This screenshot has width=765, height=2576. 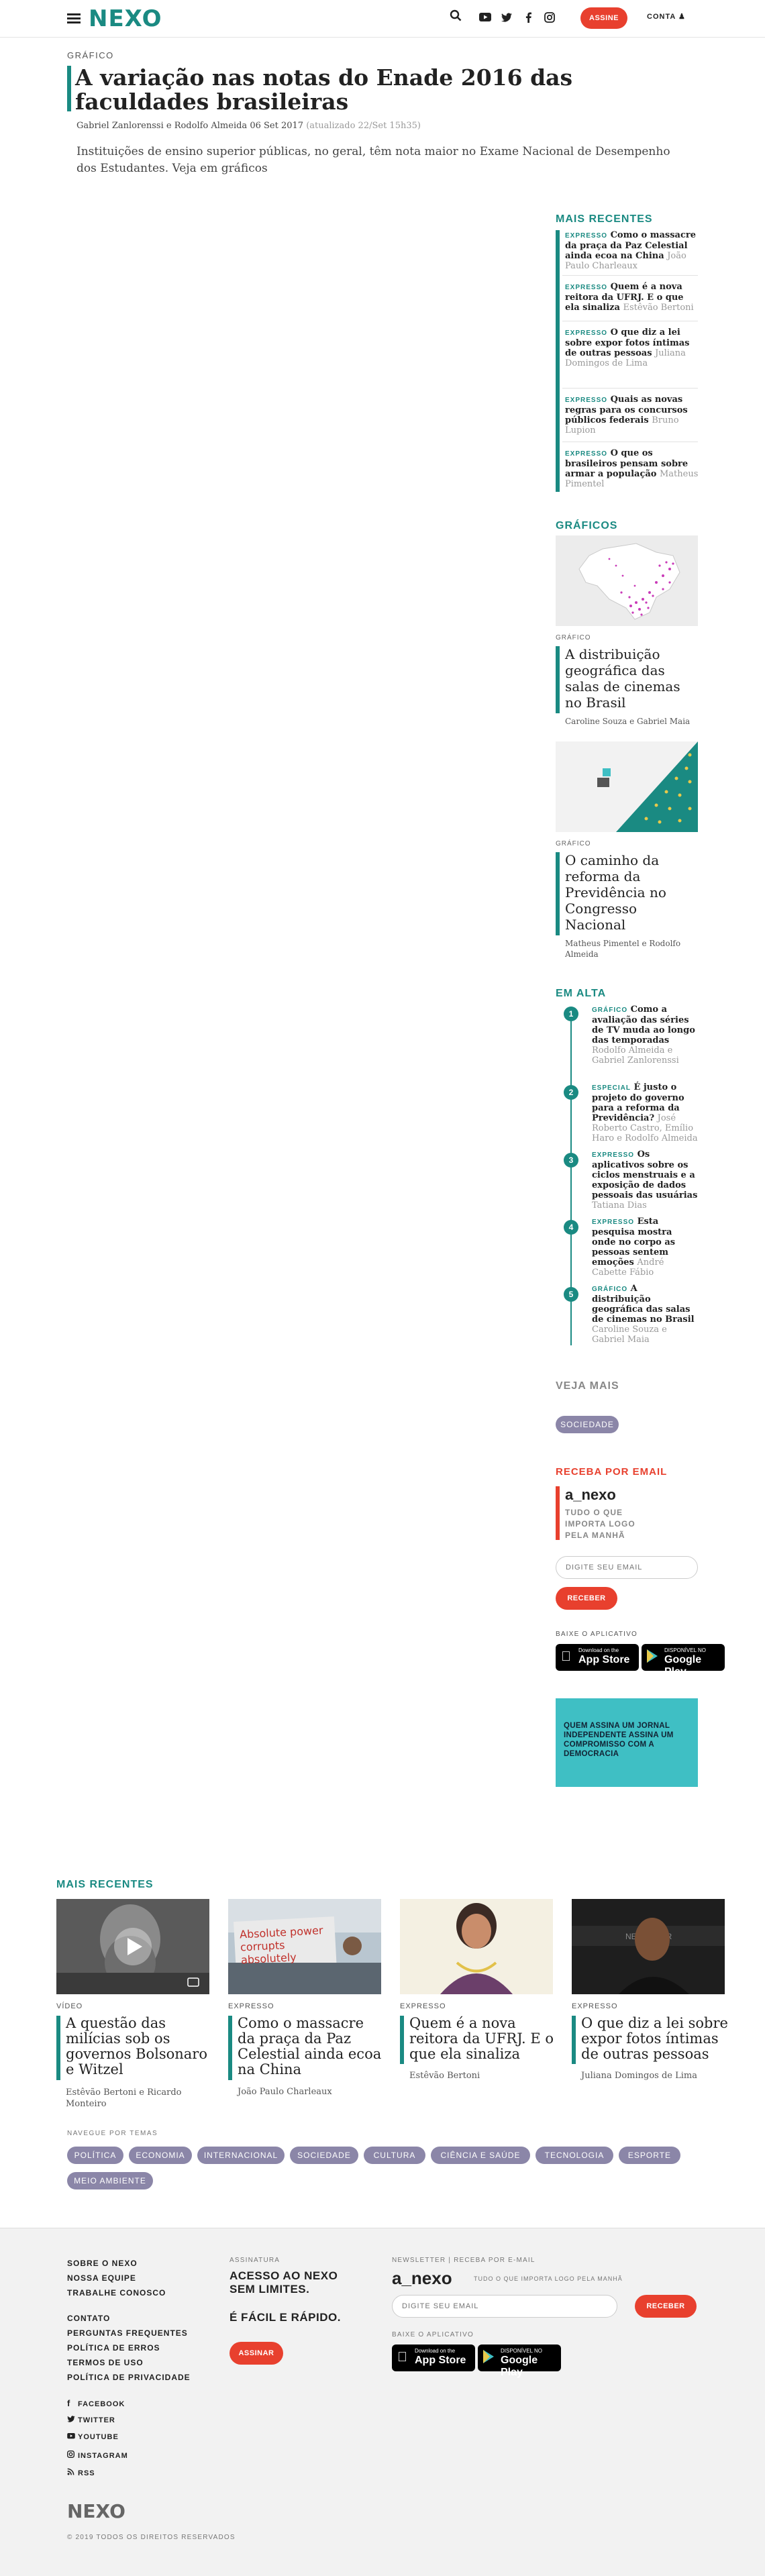 What do you see at coordinates (666, 2306) in the screenshot?
I see `newsletter-submit-button: RECEBER` at bounding box center [666, 2306].